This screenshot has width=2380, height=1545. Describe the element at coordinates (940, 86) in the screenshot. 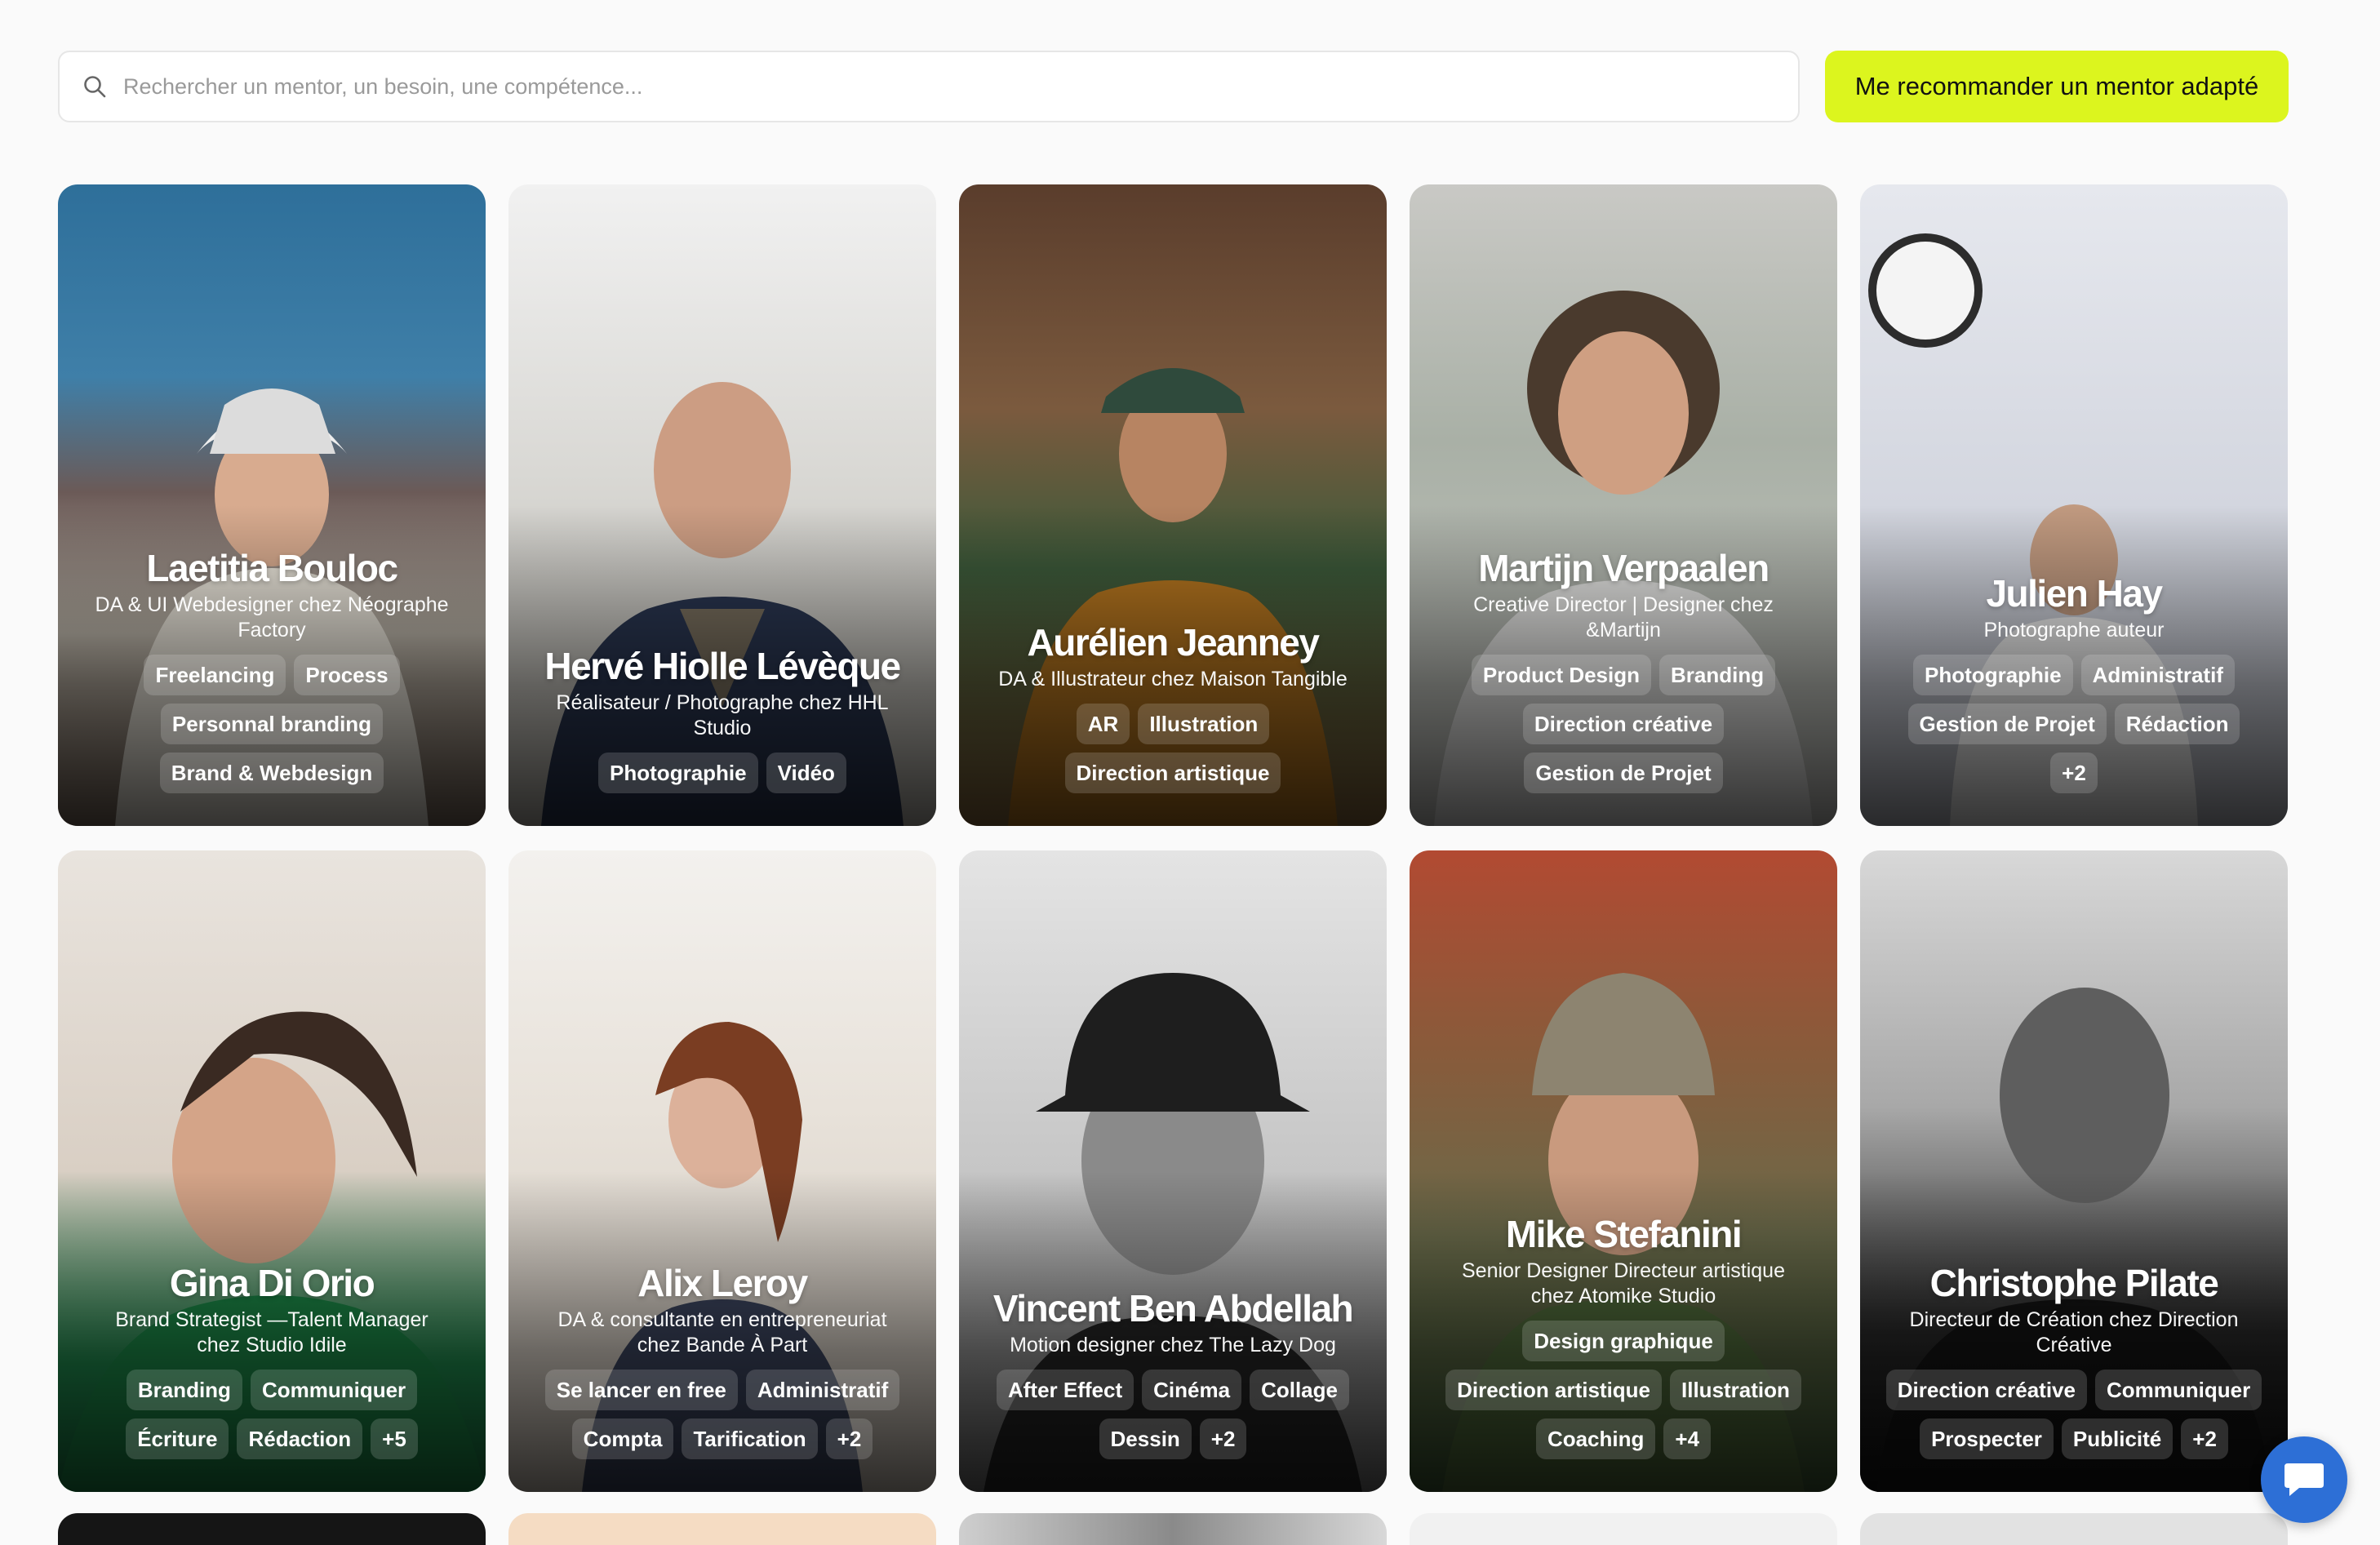

I see `search-input` at that location.